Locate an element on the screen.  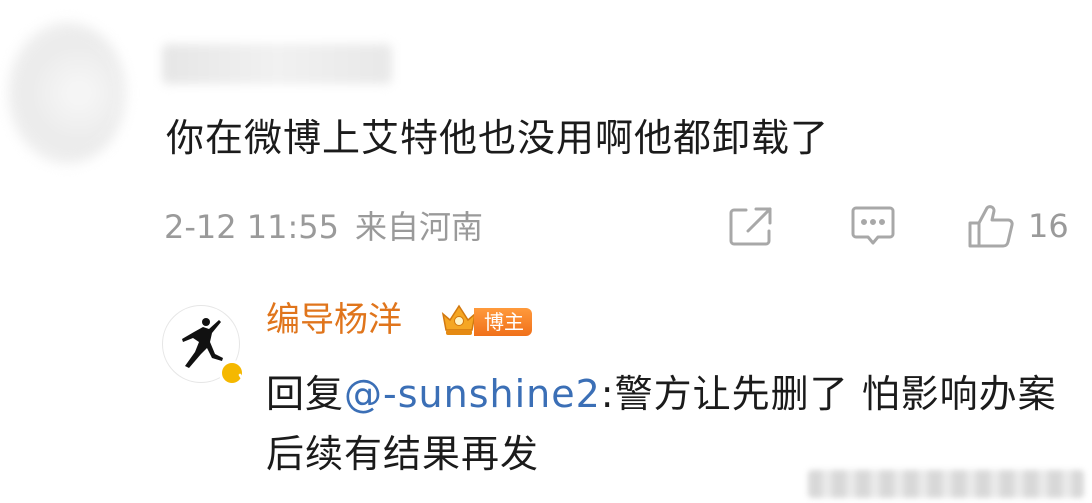
crown-icon is located at coordinates (459, 322).